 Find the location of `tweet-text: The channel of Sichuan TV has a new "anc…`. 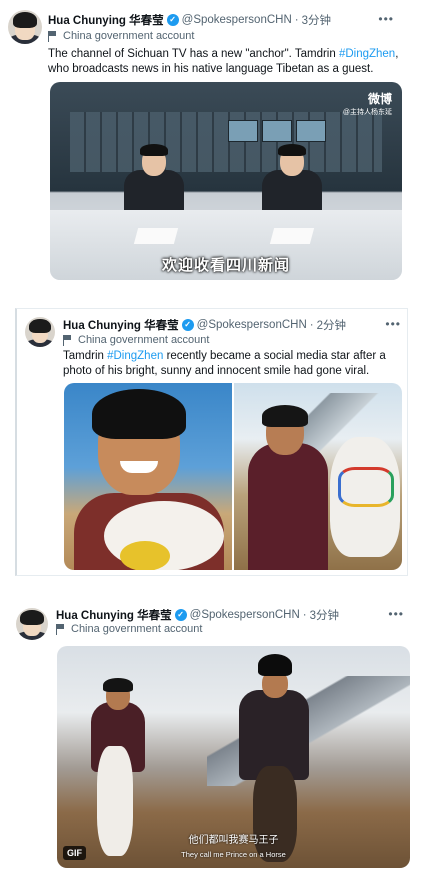

tweet-text: The channel of Sichuan TV has a new "anc… is located at coordinates (223, 61).